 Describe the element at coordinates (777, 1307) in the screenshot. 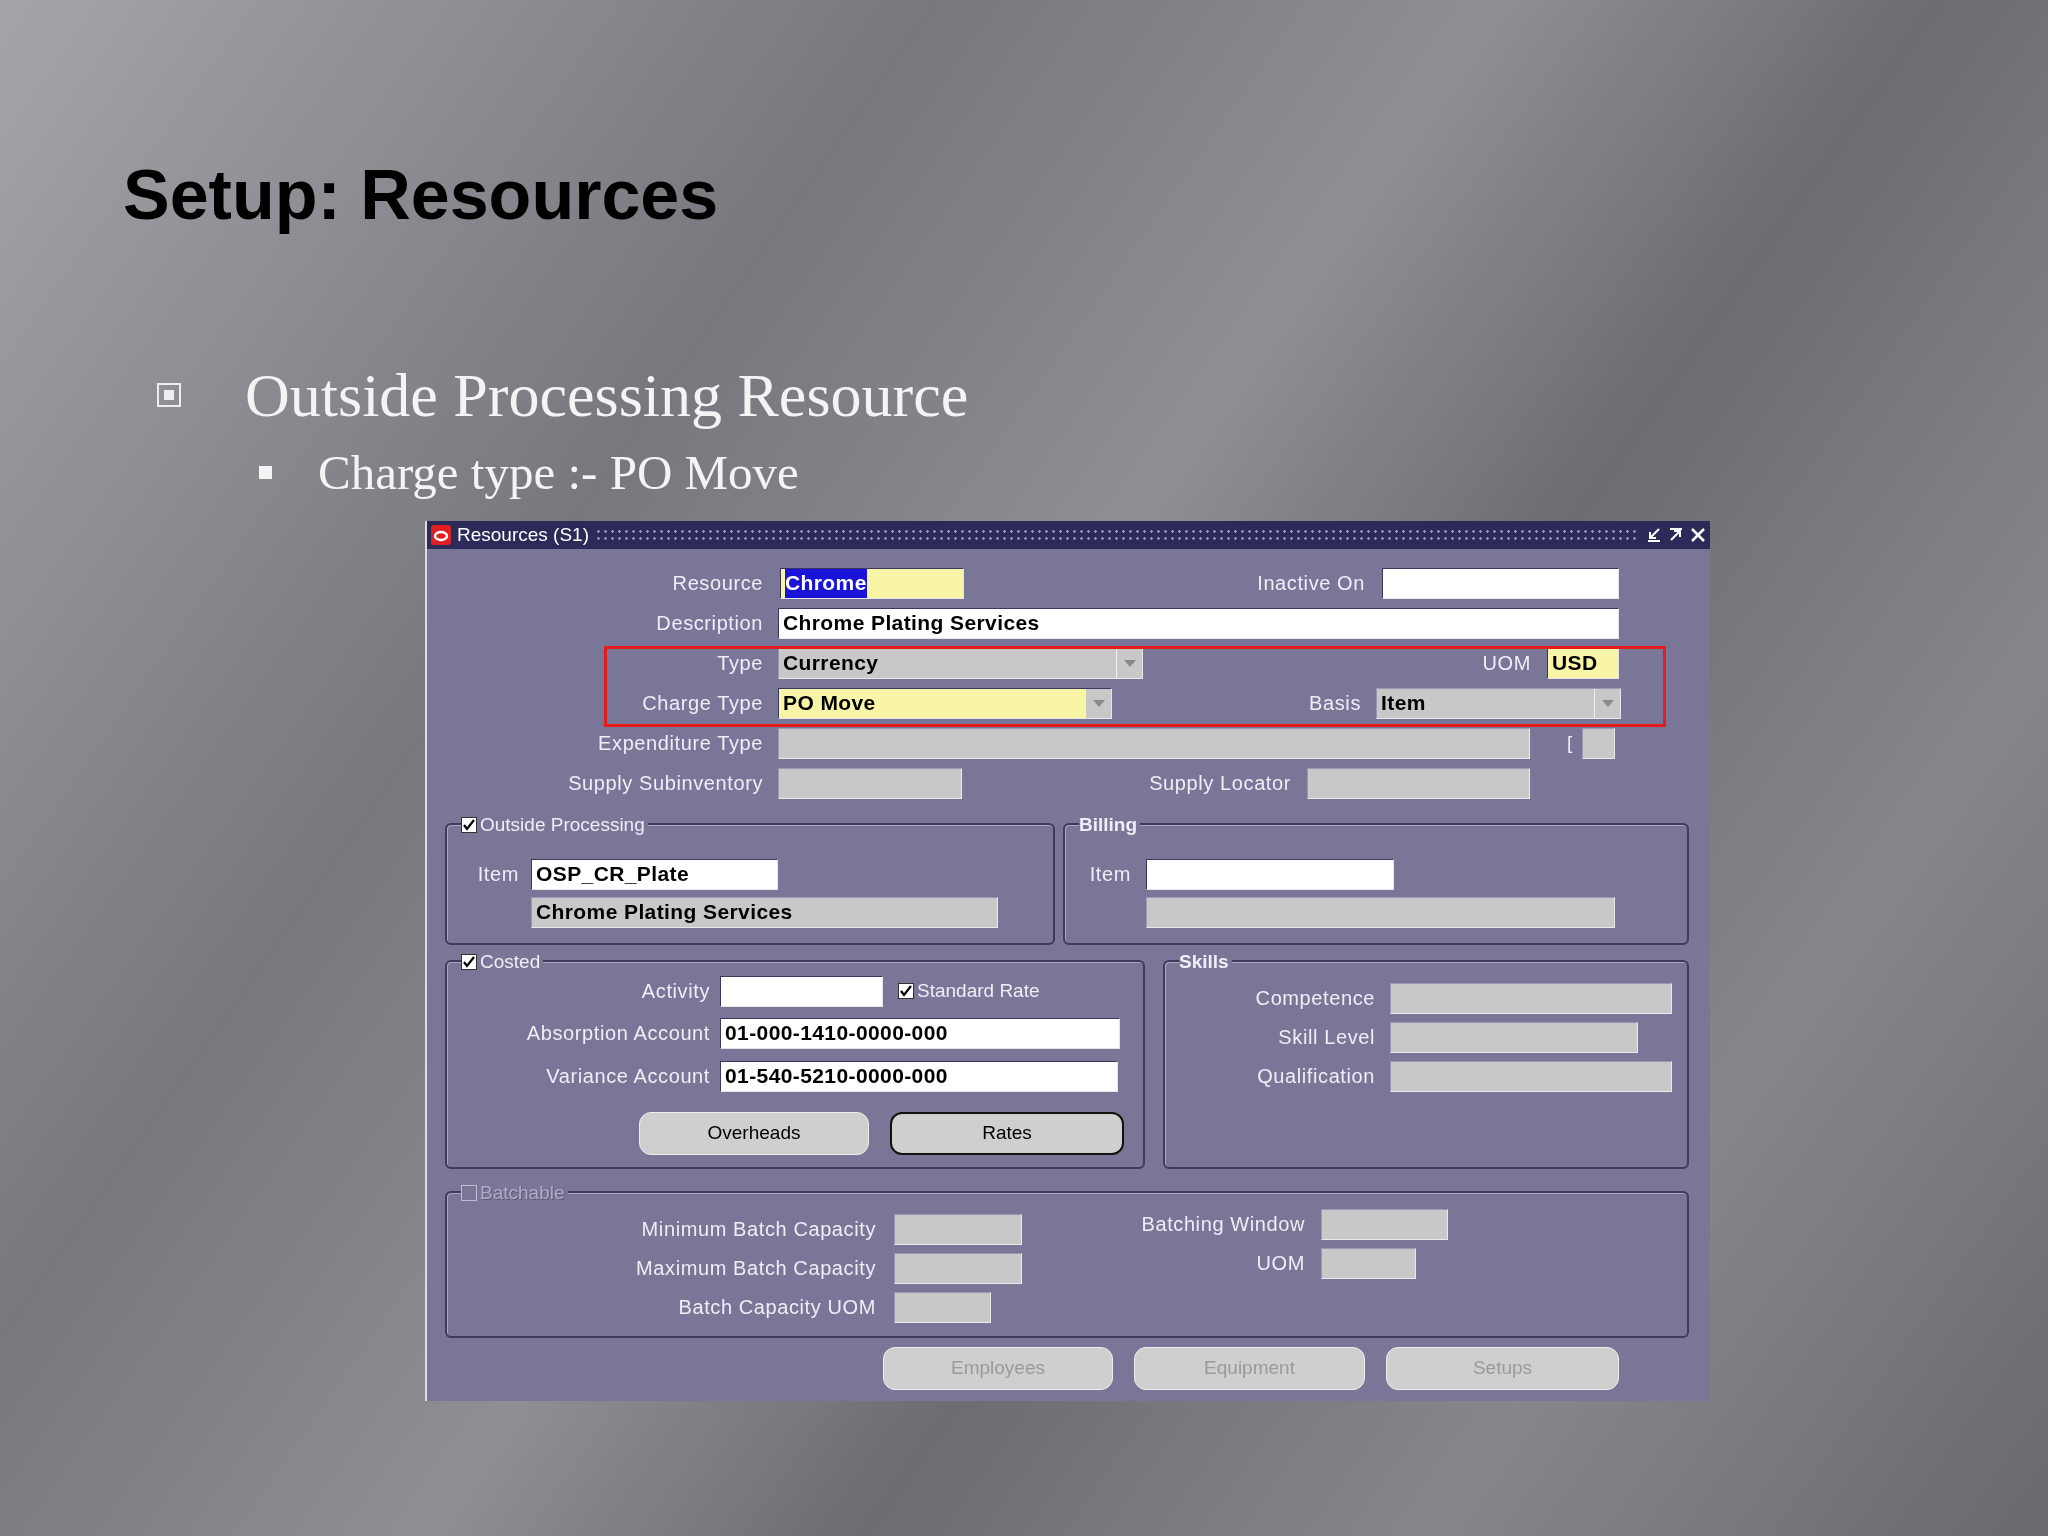

I see `field-label: Batch Capacity UOM` at that location.